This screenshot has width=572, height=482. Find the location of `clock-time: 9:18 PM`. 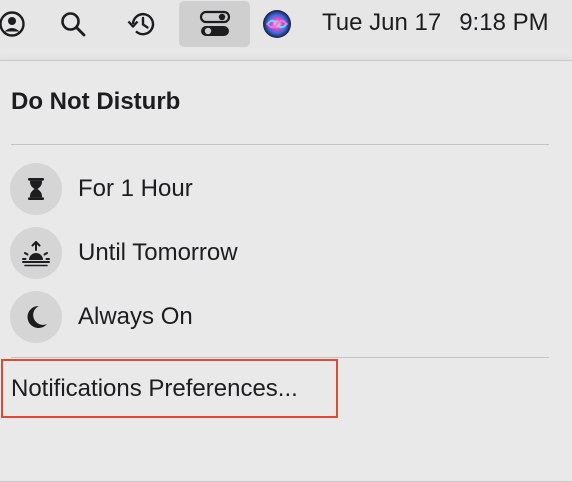

clock-time: 9:18 PM is located at coordinates (504, 22).